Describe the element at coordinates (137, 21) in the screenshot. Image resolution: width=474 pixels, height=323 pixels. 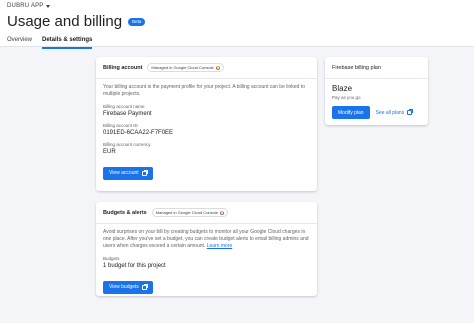
I see `beta-badge: Beta` at that location.